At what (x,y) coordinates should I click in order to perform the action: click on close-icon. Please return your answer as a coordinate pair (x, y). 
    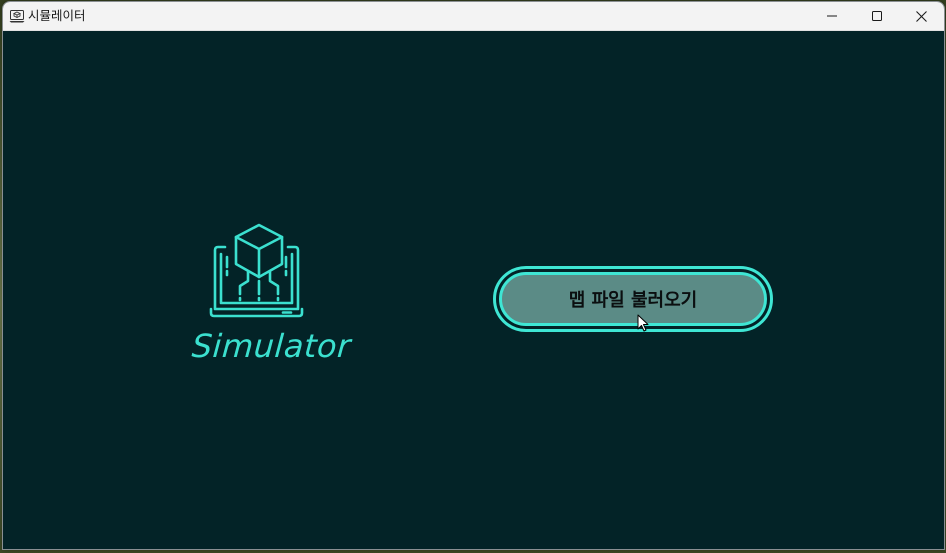
    Looking at the image, I should click on (921, 16).